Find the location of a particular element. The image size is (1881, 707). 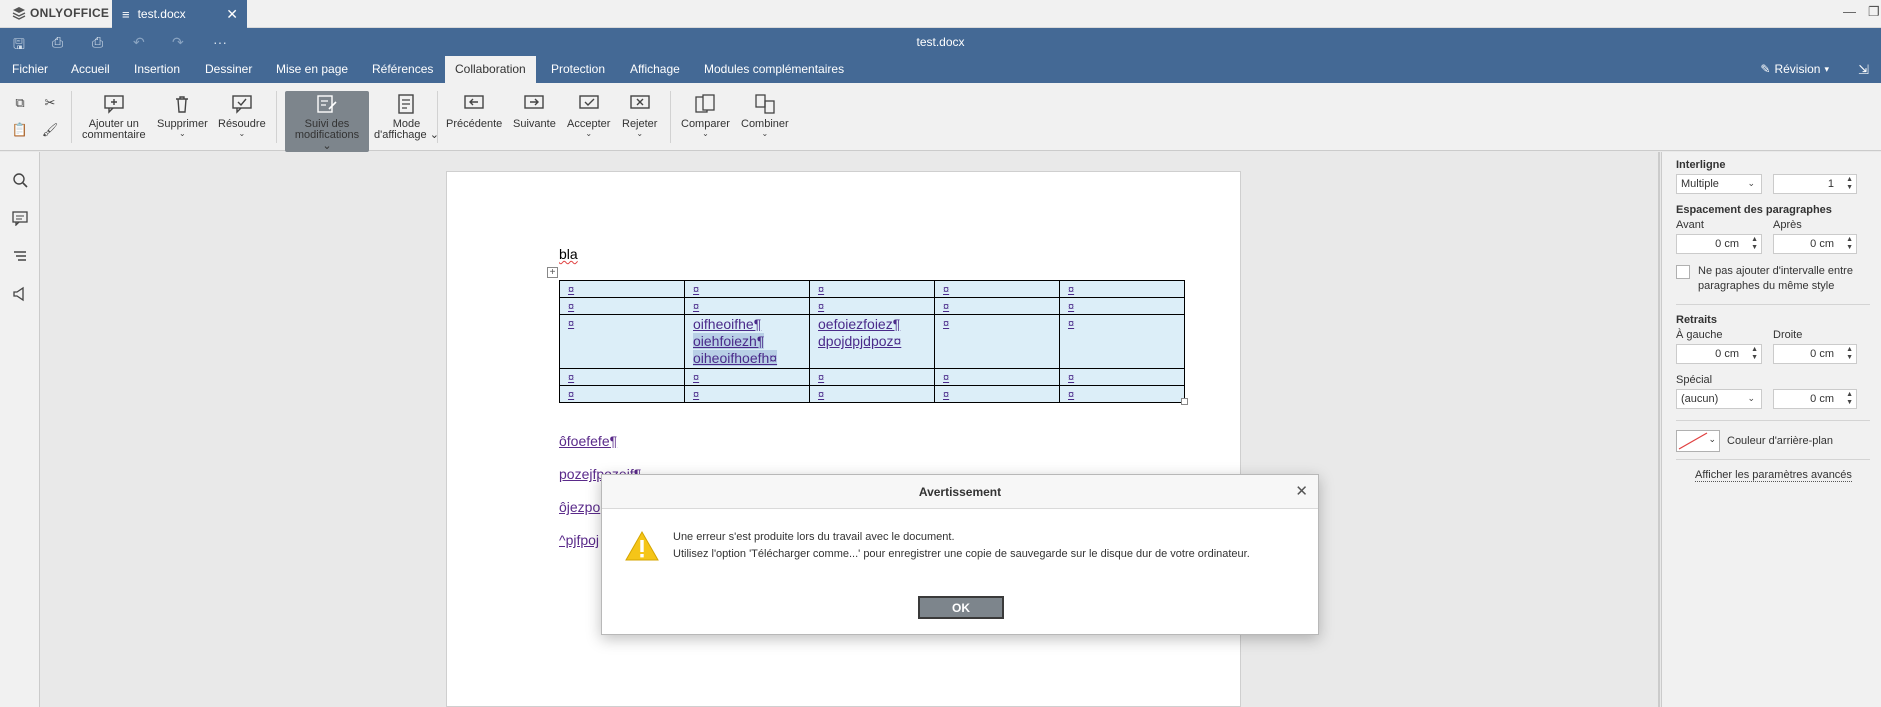

accept-button: Accepter ⌄ is located at coordinates (588, 115).